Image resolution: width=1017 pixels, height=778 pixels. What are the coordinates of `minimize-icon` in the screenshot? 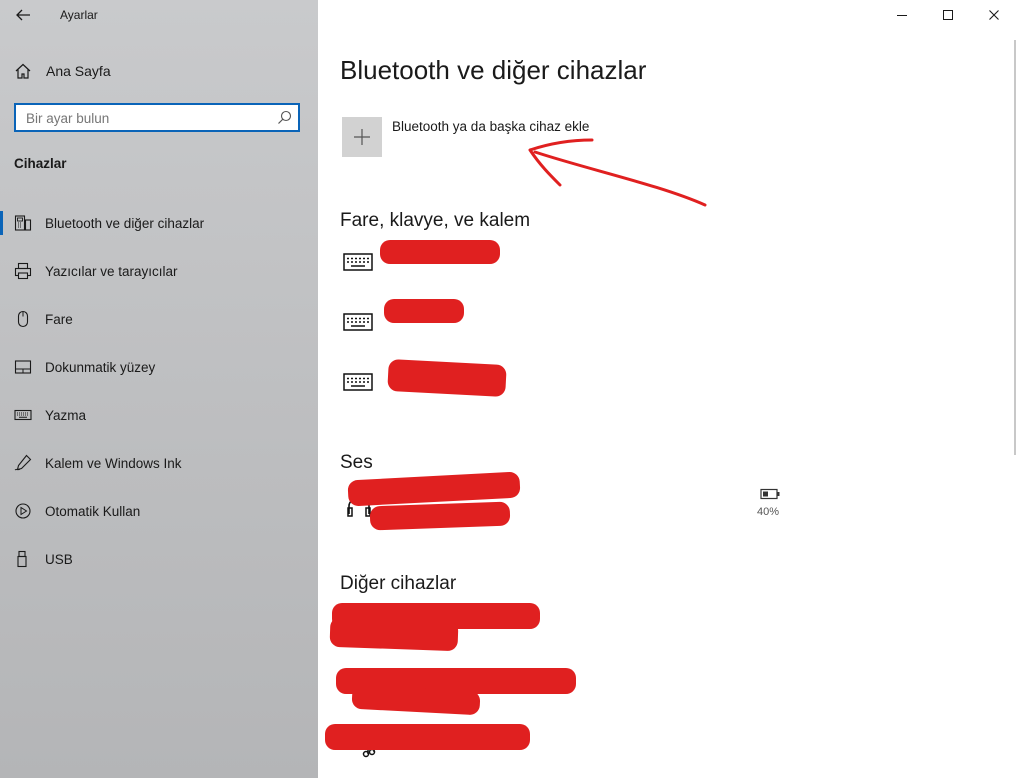 It's located at (902, 15).